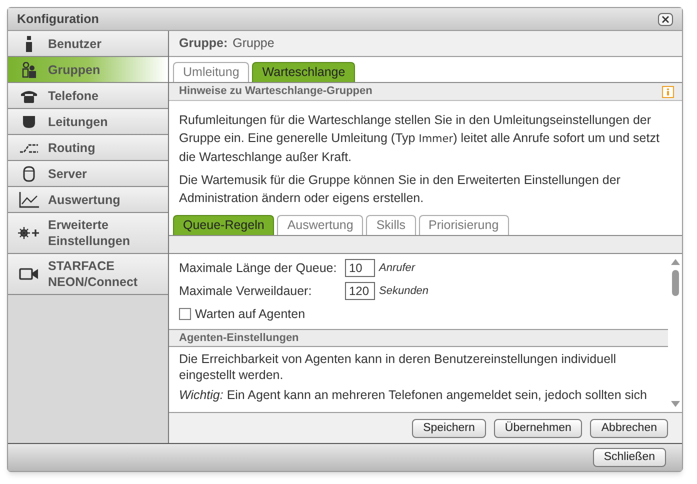  I want to click on info-icon, so click(668, 92).